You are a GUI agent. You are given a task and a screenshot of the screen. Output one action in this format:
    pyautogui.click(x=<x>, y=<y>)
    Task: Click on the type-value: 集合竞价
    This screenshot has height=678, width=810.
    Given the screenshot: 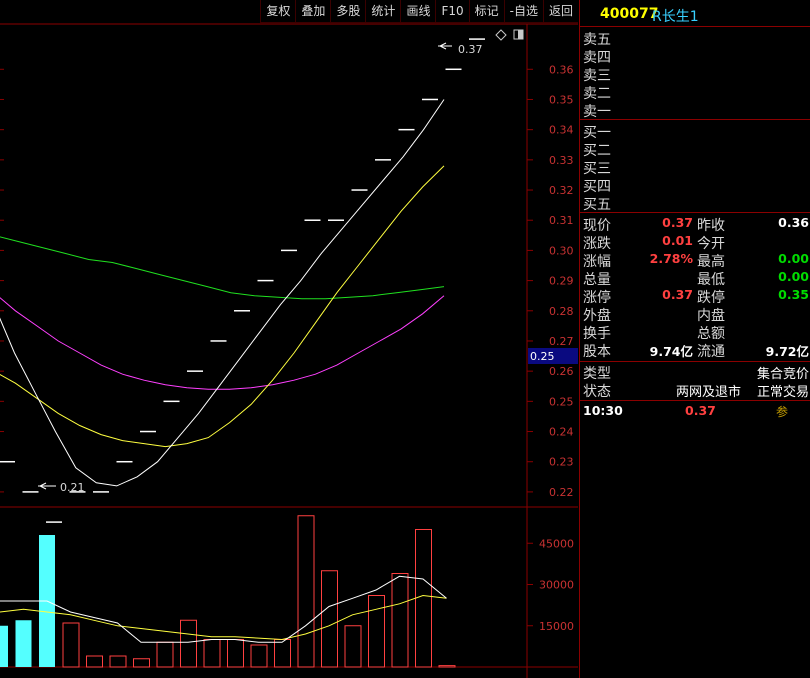 What is the action you would take?
    pyautogui.click(x=782, y=374)
    